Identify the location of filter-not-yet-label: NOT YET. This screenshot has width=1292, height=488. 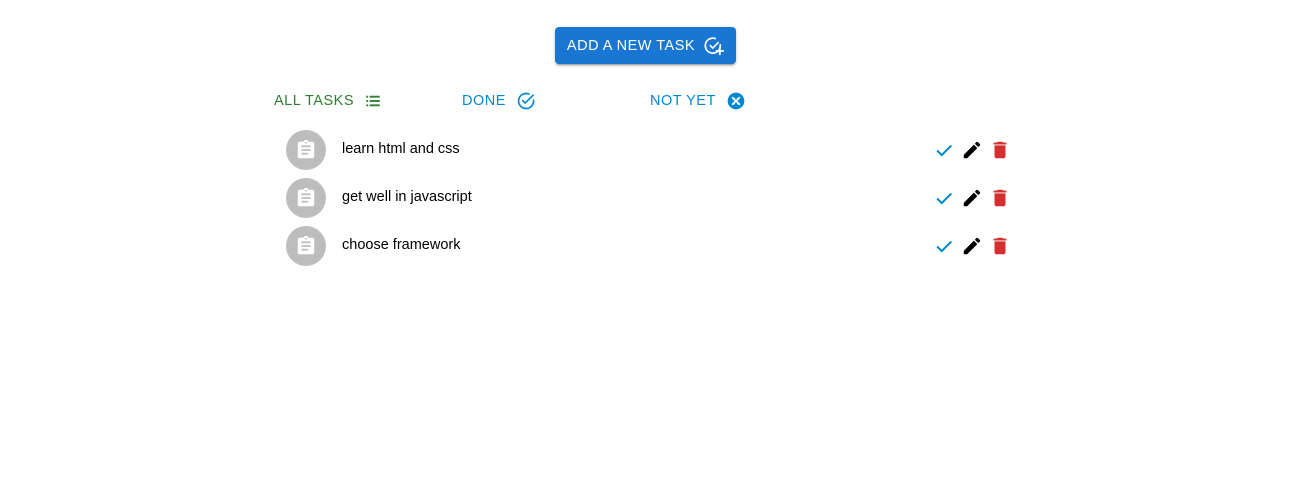
(683, 101).